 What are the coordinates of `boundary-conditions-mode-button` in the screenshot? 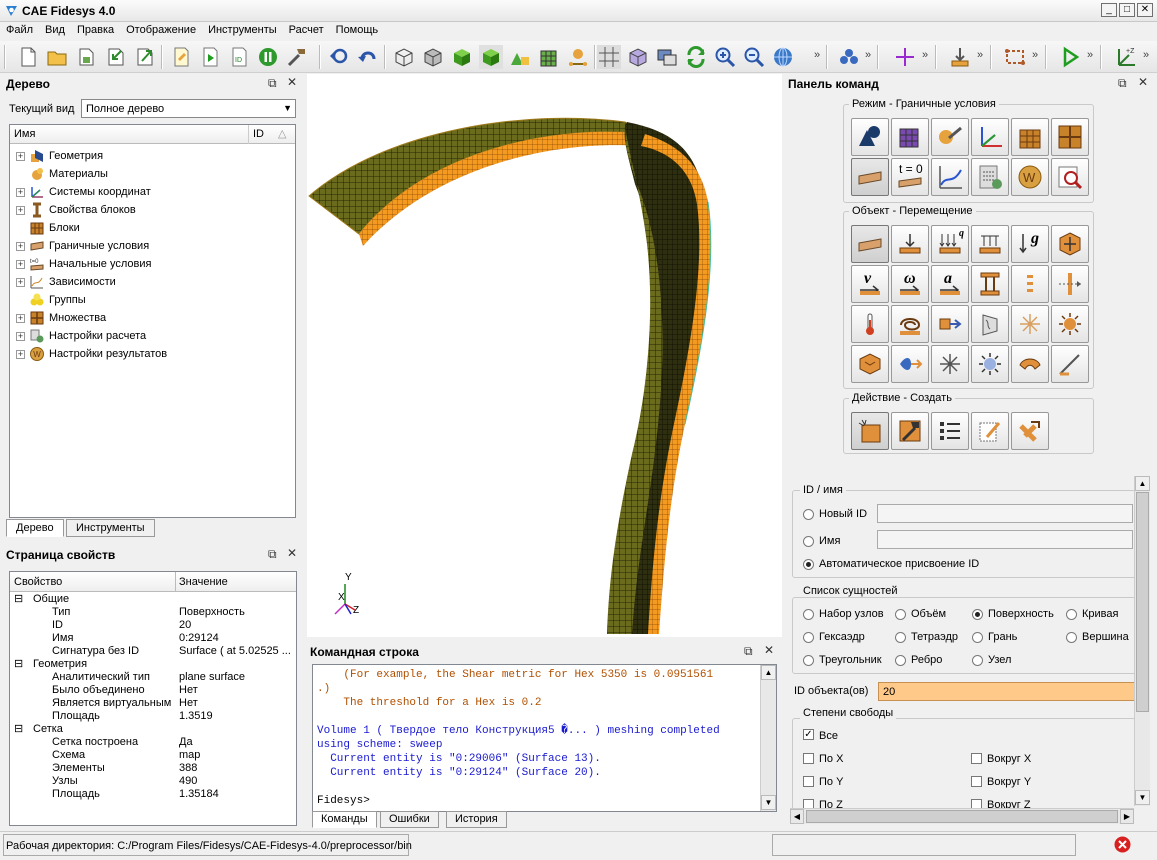 It's located at (870, 177).